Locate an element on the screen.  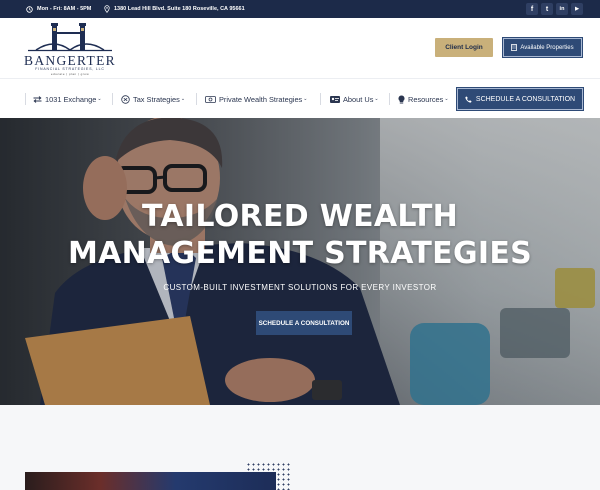
youtube-icon: ▶ is located at coordinates (577, 9).